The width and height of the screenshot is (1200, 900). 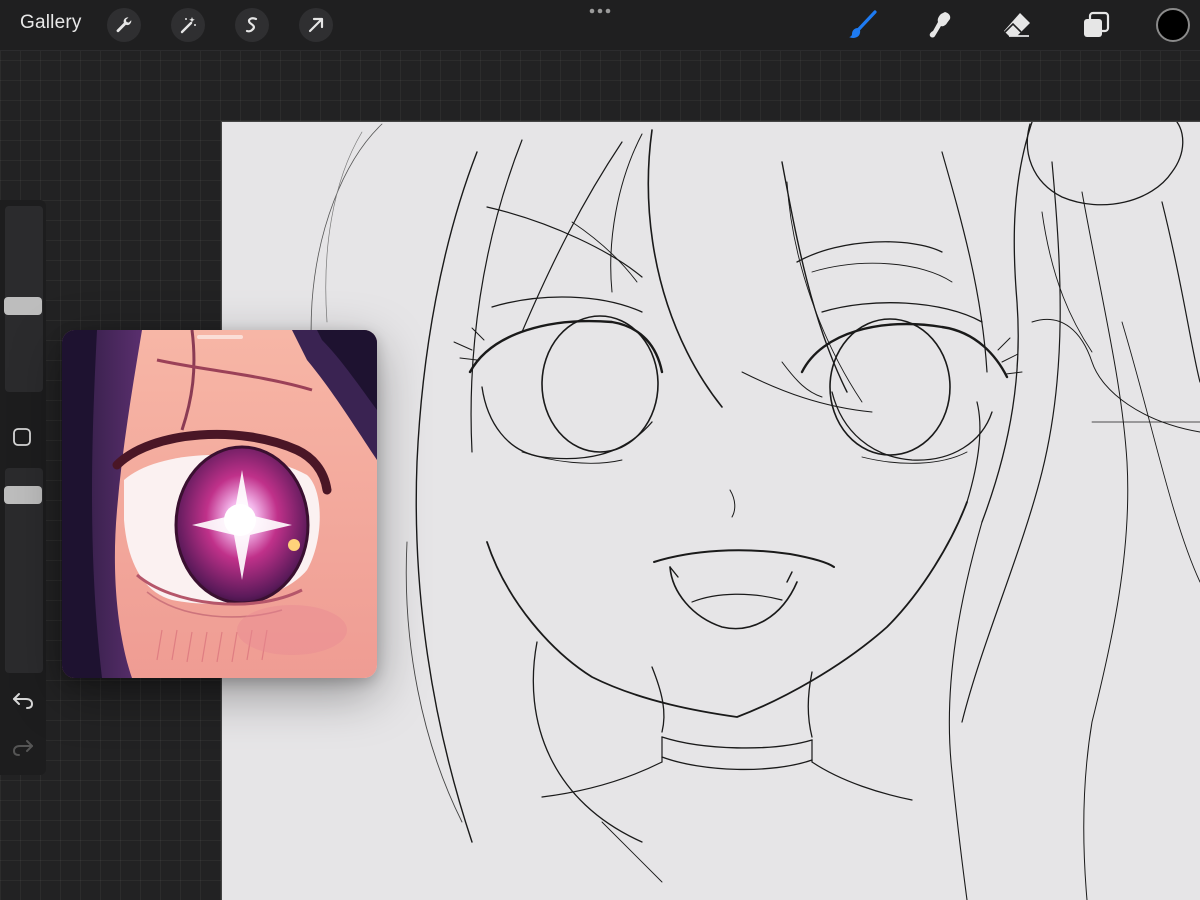 I want to click on smudge-tool-button, so click(x=939, y=25).